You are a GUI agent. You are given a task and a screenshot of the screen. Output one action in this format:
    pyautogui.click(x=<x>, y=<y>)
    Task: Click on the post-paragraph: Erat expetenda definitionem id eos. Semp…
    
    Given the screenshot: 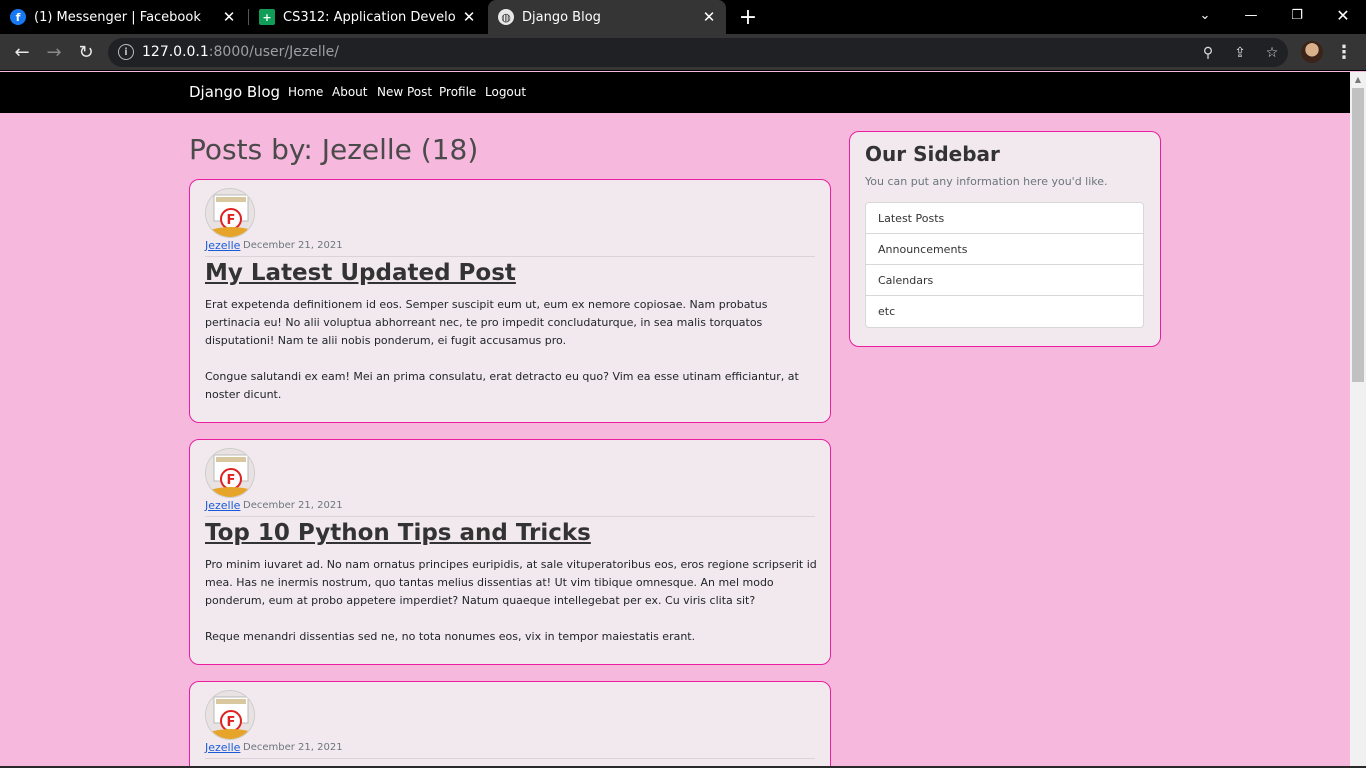 What is the action you would take?
    pyautogui.click(x=486, y=322)
    